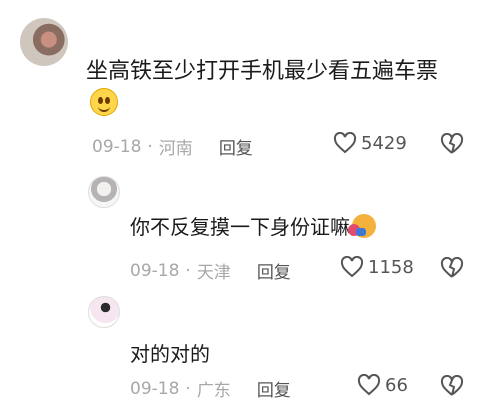  I want to click on like-count: 66, so click(396, 385).